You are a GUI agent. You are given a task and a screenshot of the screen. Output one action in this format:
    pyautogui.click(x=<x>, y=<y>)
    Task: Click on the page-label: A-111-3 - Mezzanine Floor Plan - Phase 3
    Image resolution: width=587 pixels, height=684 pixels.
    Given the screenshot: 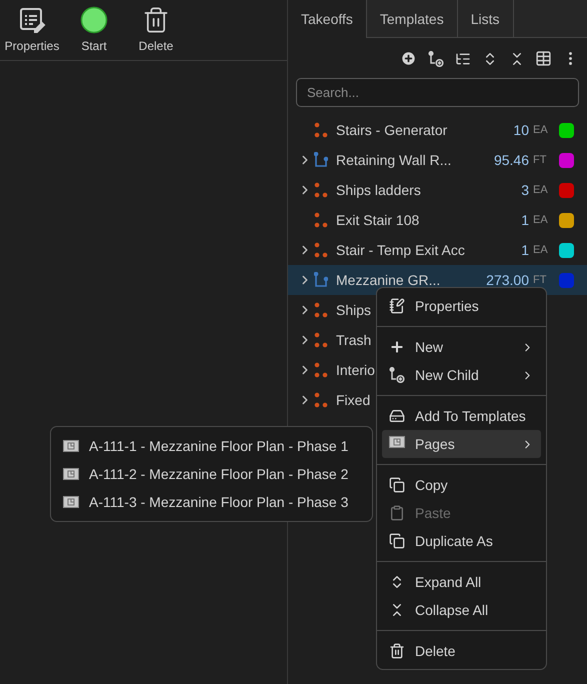 What is the action you would take?
    pyautogui.click(x=218, y=502)
    